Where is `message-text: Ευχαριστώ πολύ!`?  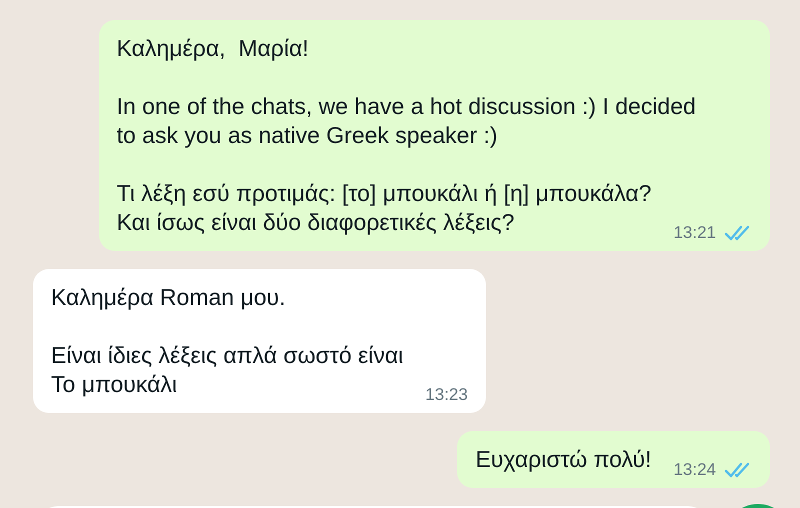
message-text: Ευχαριστώ πολύ! is located at coordinates (563, 459).